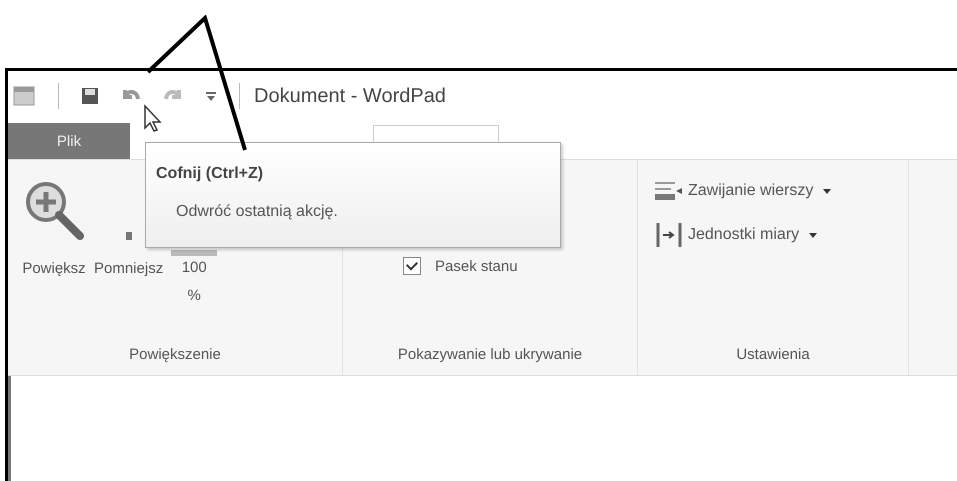 This screenshot has height=481, width=957. Describe the element at coordinates (257, 212) in the screenshot. I see `tooltip-description: Odwróć ostatnią akcję.` at that location.